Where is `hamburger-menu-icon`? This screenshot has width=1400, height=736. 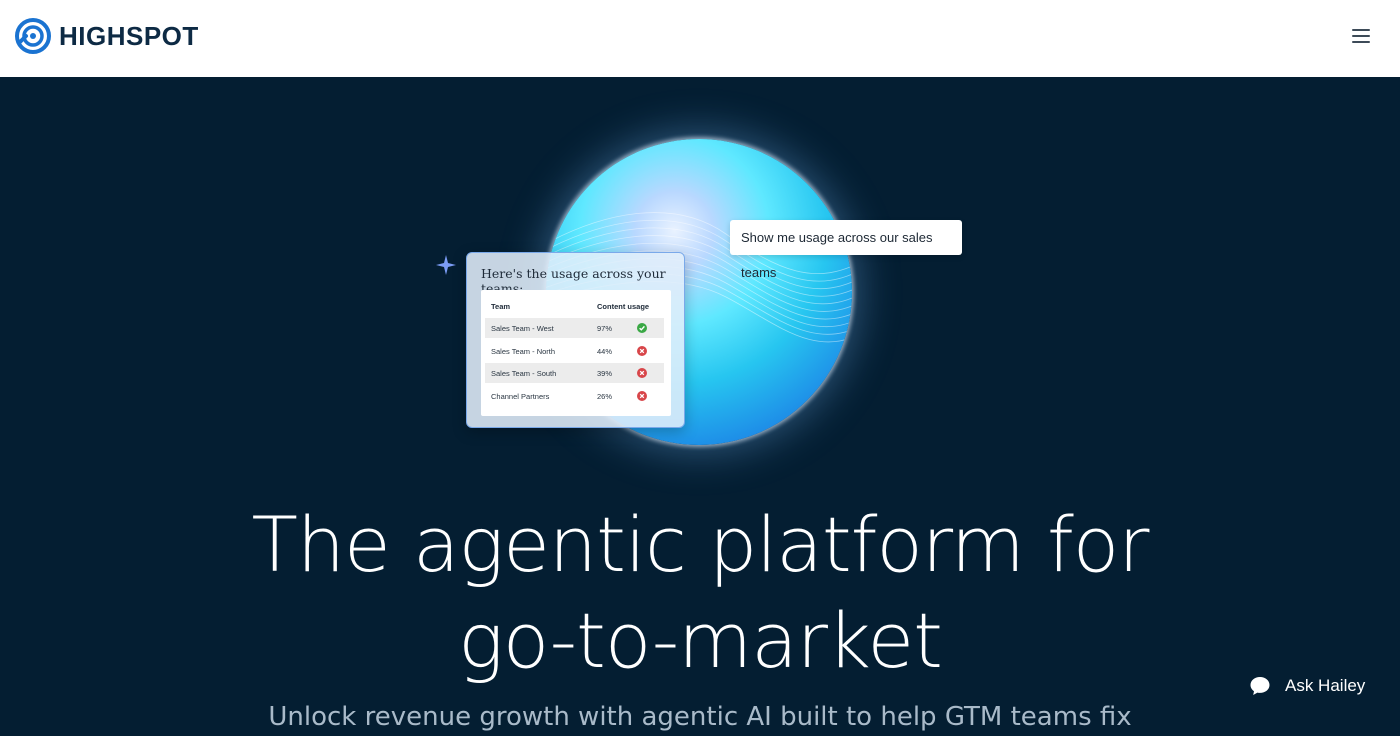 hamburger-menu-icon is located at coordinates (1363, 36).